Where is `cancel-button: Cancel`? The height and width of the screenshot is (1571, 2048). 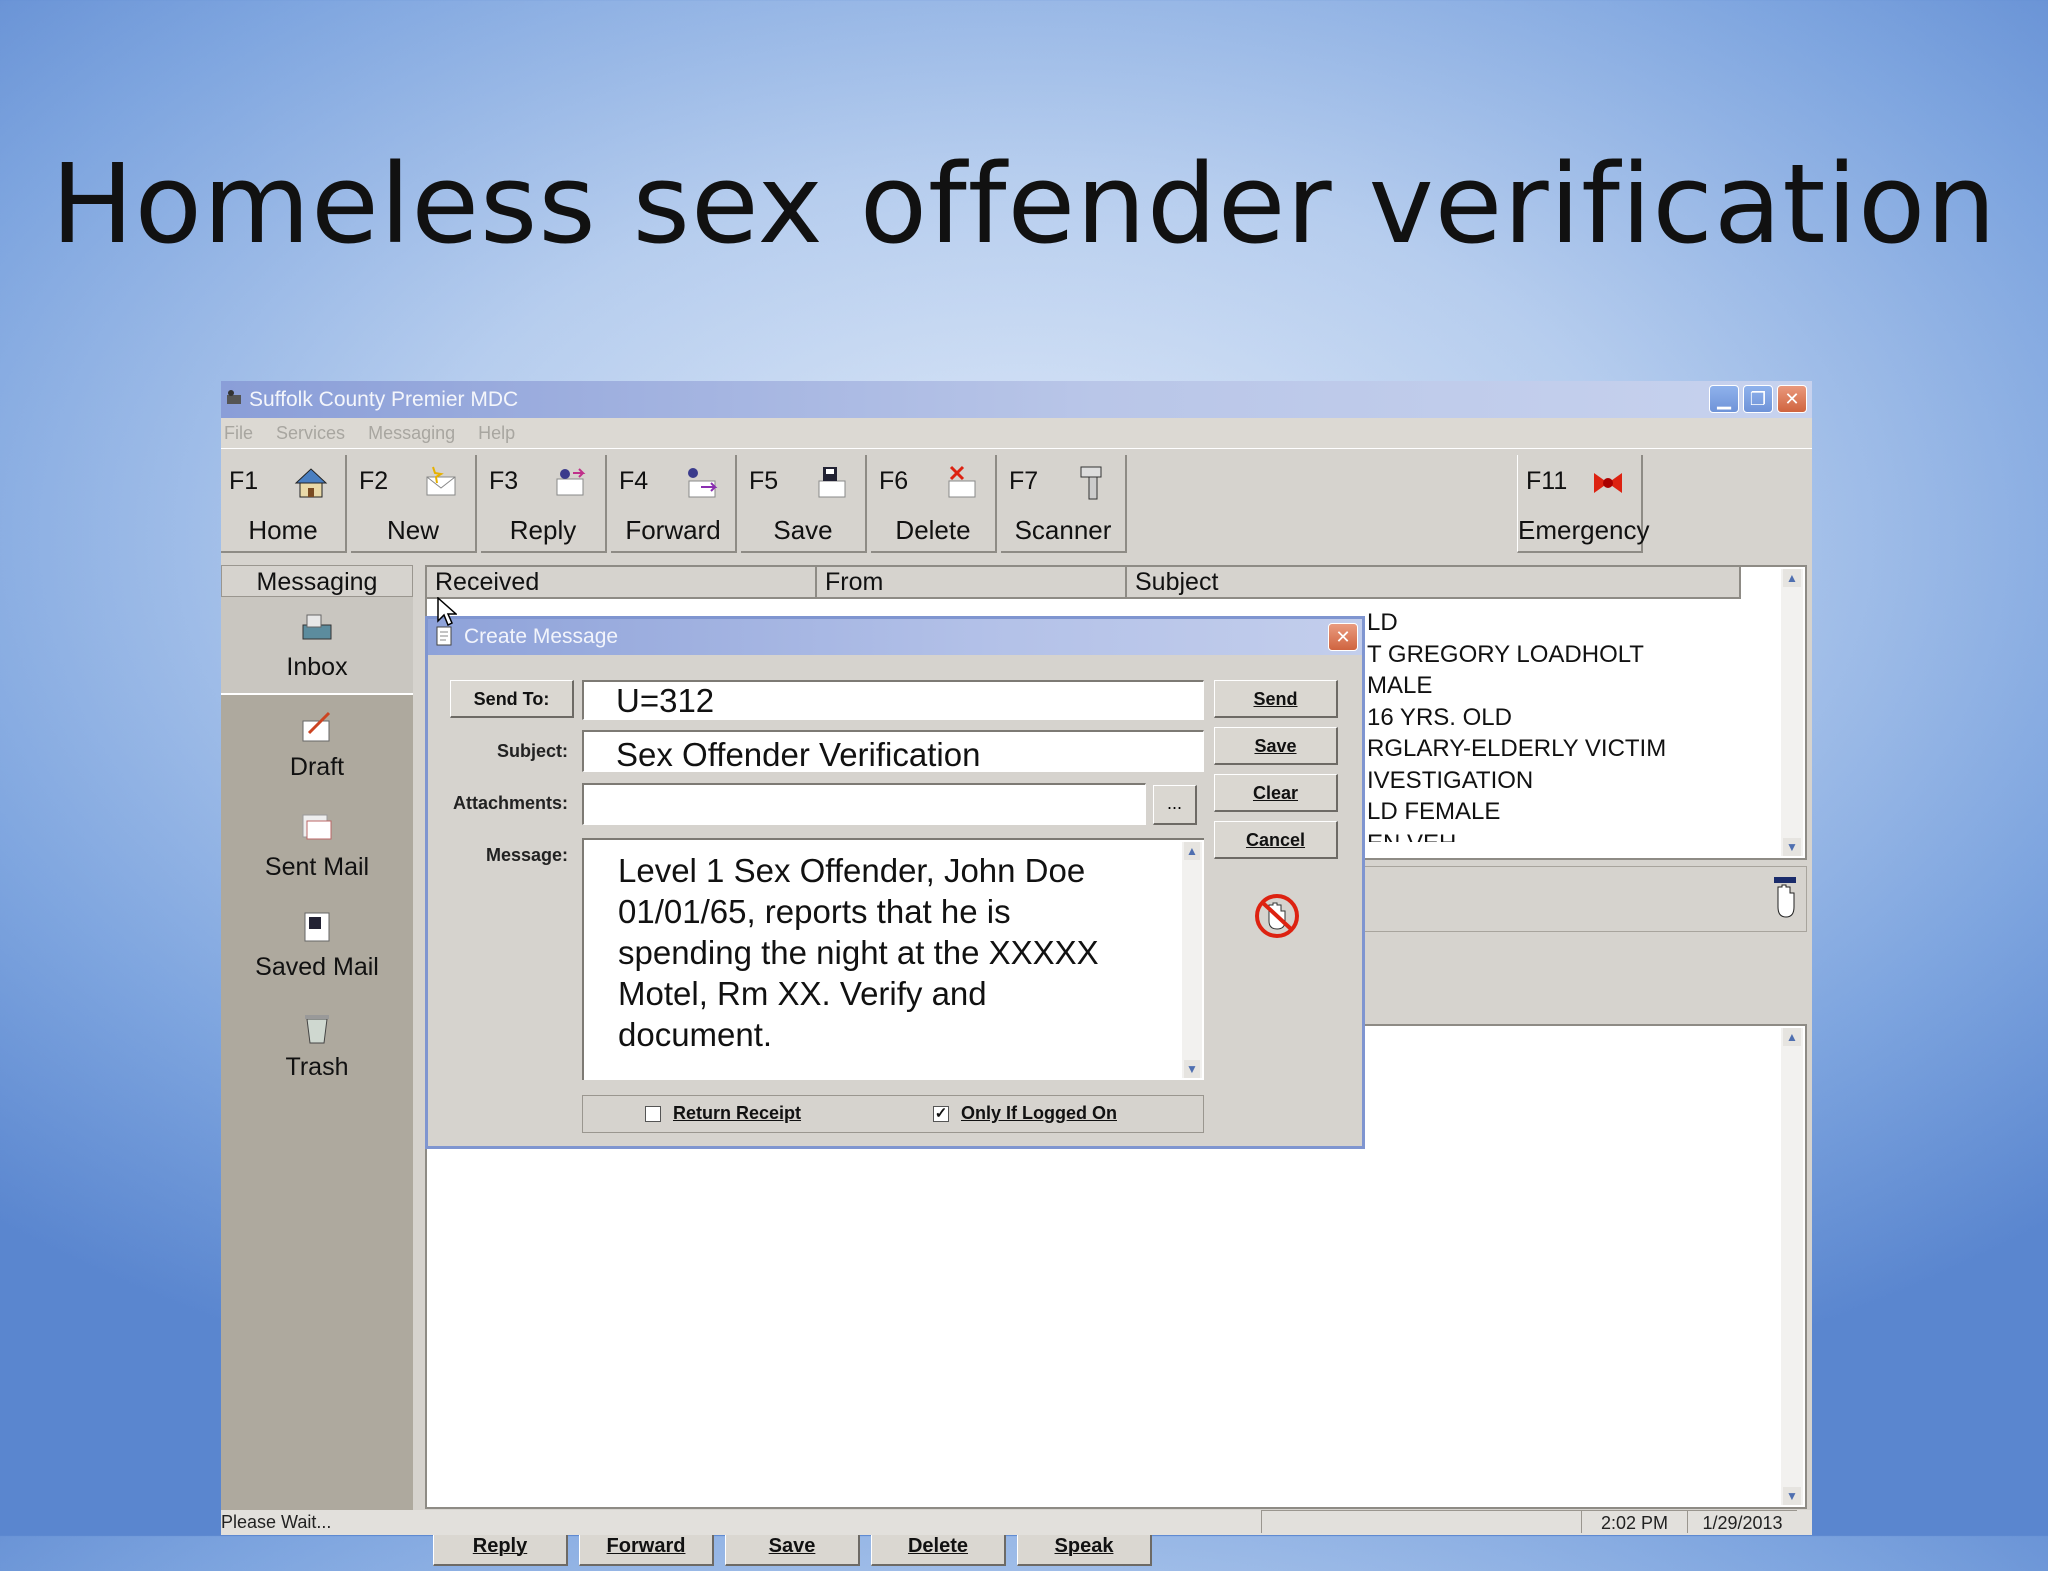
cancel-button: Cancel is located at coordinates (1276, 840).